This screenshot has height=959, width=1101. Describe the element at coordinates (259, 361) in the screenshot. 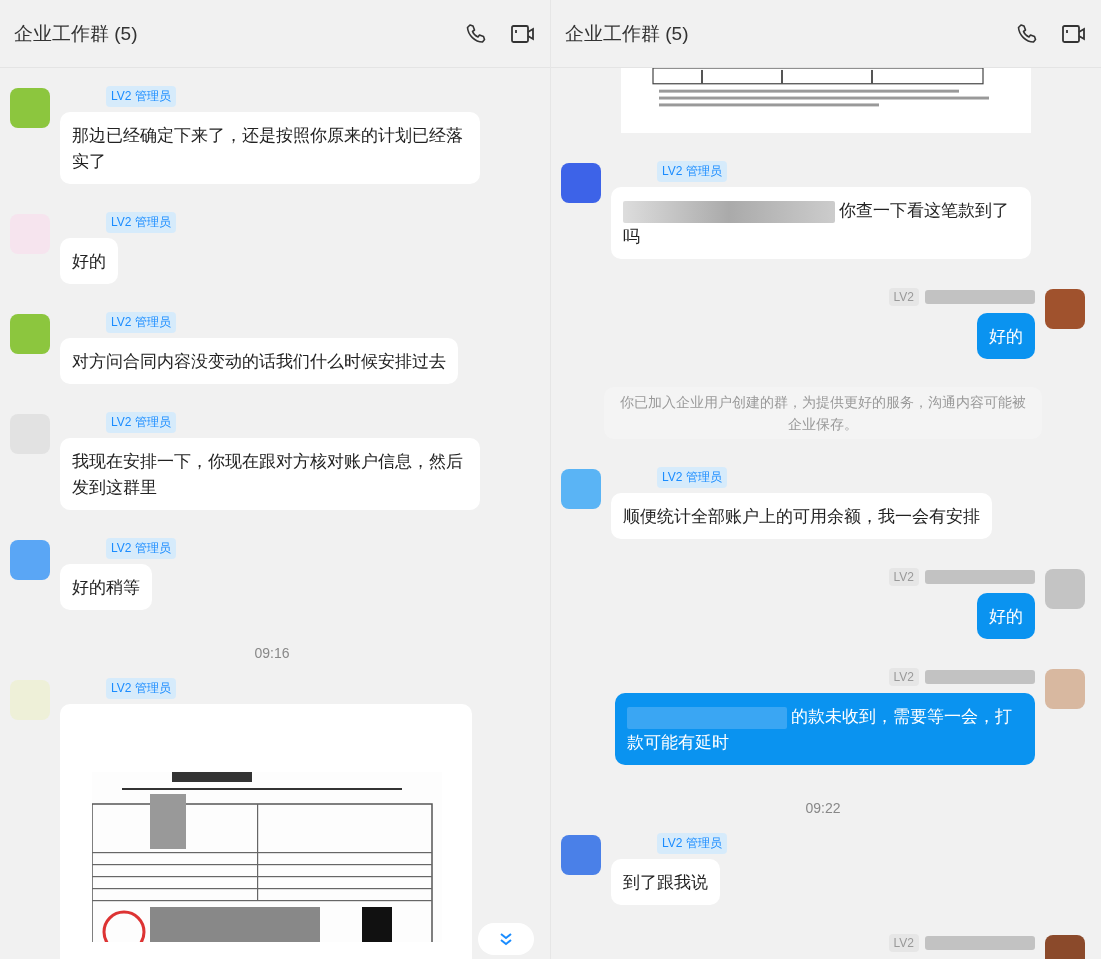

I see `message-bubble: 对方问合同内容没变动的话我们什么时候安排过去` at that location.